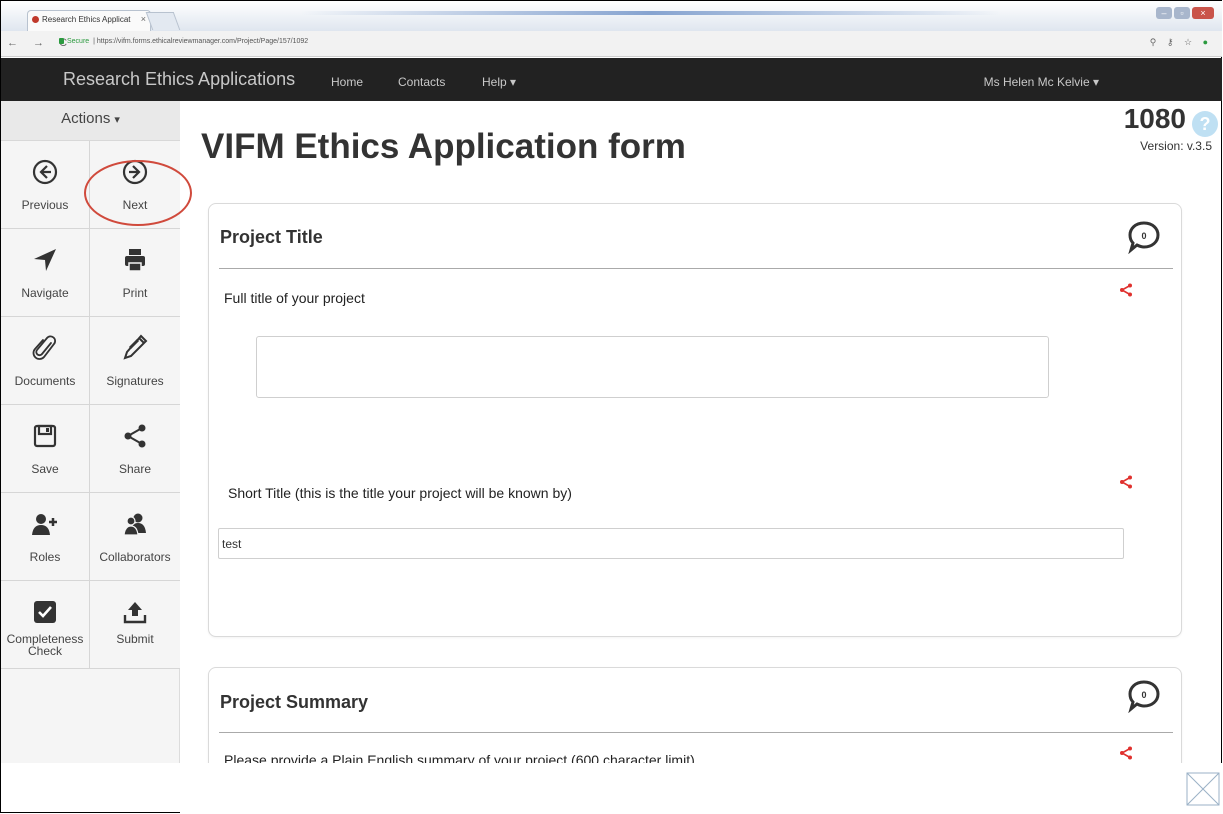 Image resolution: width=1223 pixels, height=814 pixels. I want to click on question-label: Full title of your project, so click(294, 298).